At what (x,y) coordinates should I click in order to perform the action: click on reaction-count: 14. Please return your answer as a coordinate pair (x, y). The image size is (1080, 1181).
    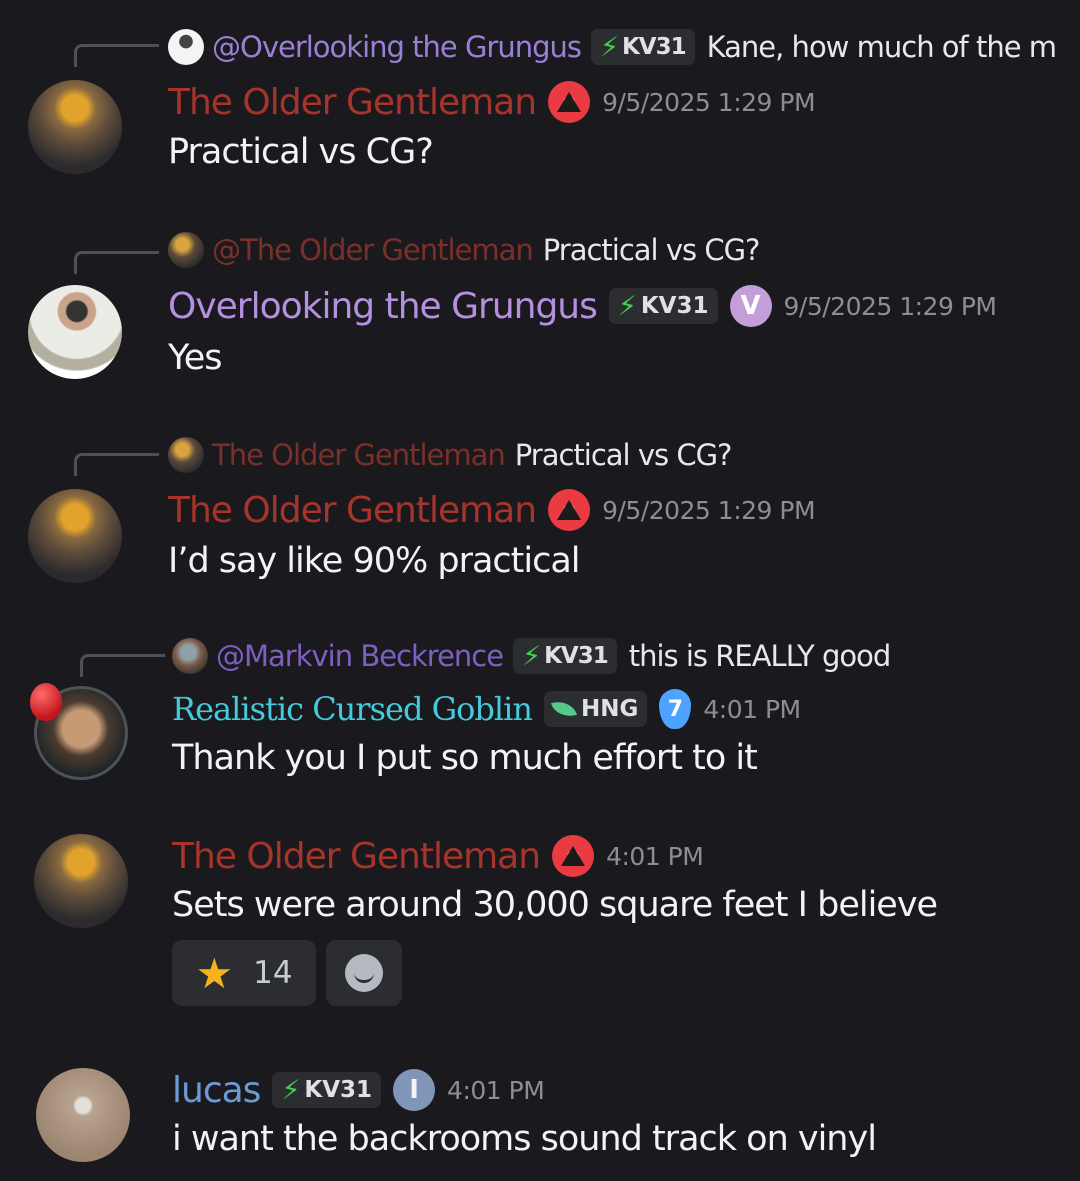
    Looking at the image, I should click on (273, 973).